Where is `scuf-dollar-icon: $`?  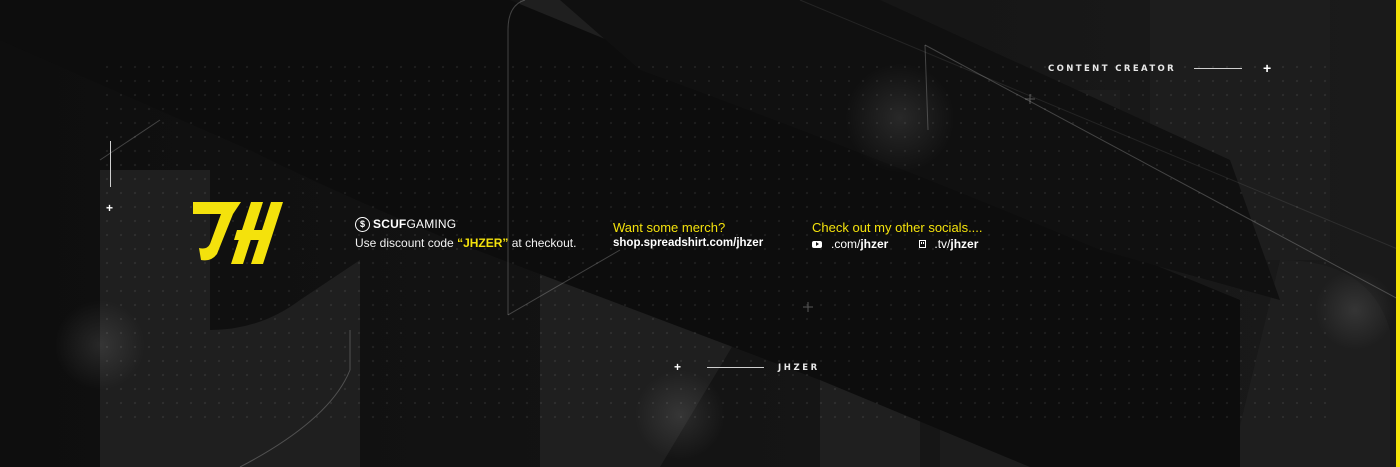 scuf-dollar-icon: $ is located at coordinates (362, 224).